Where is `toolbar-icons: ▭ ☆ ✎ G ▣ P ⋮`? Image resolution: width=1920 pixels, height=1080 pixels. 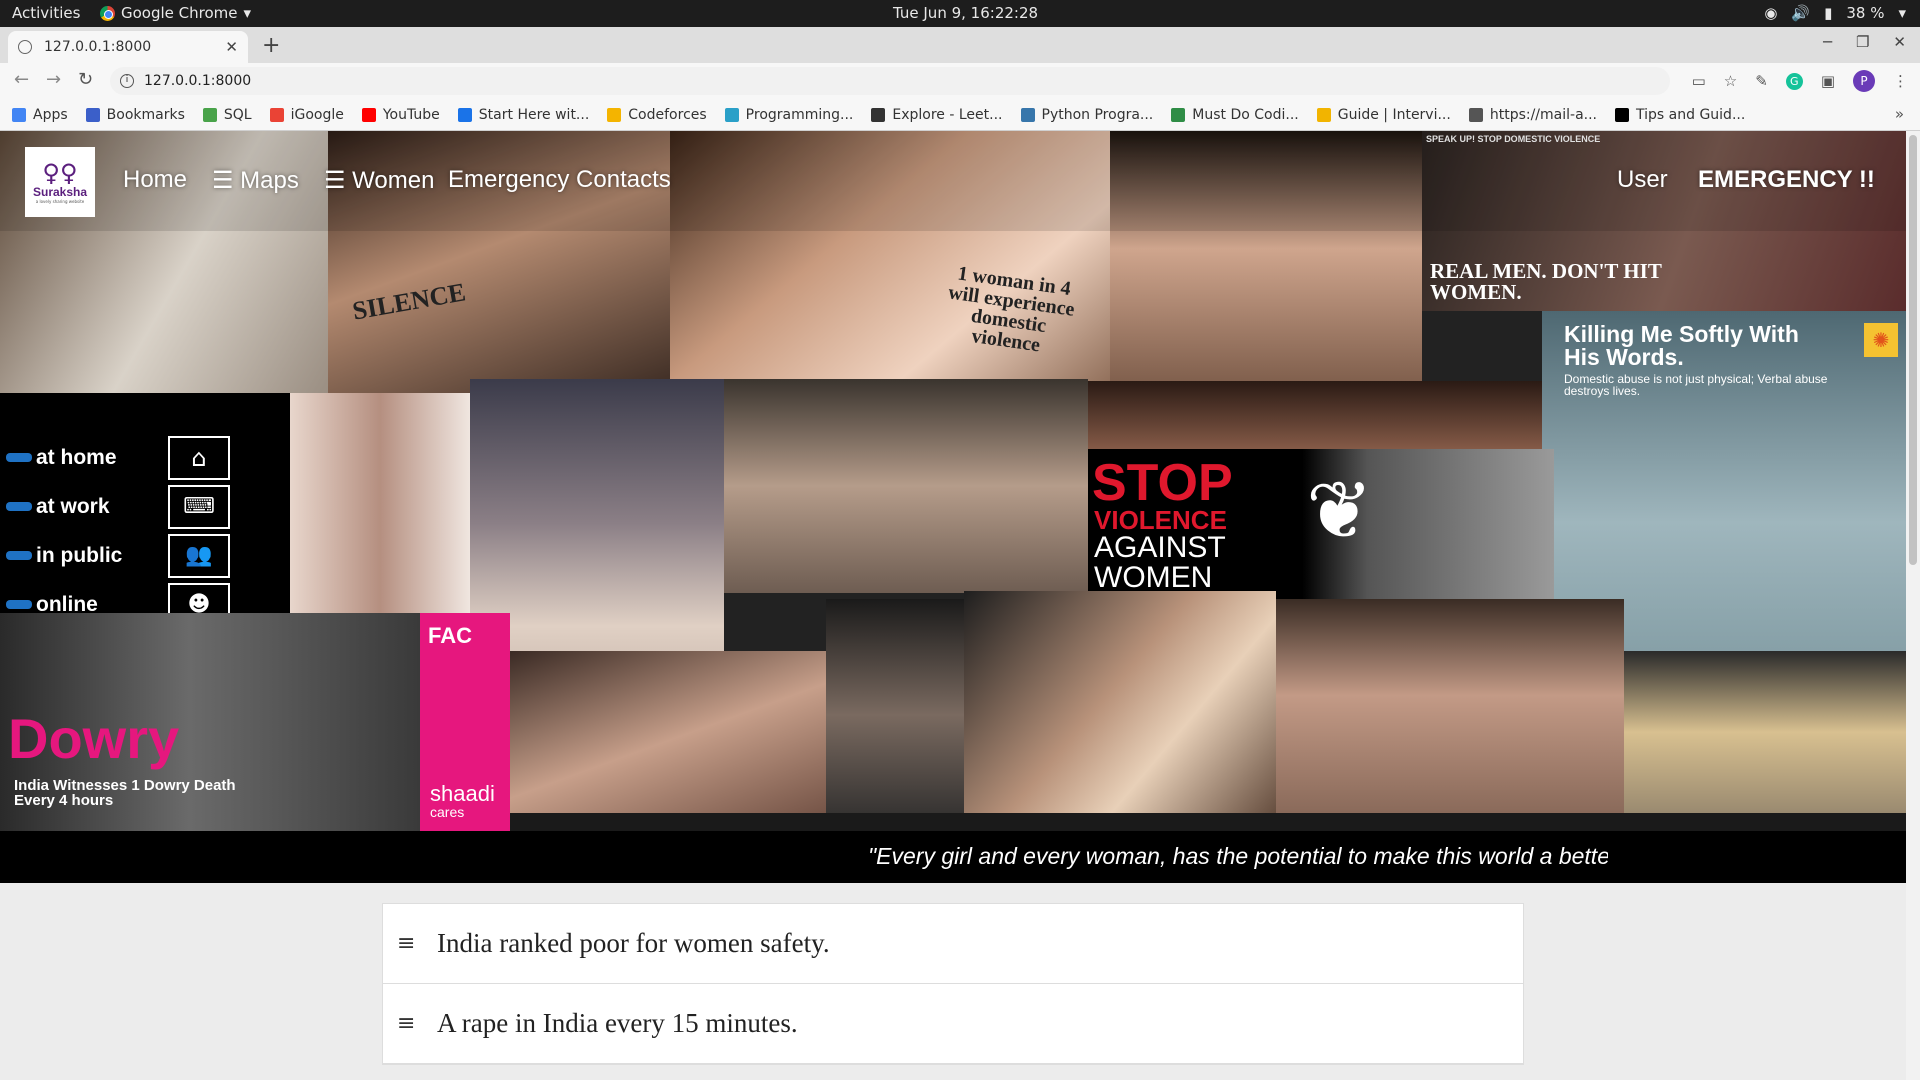
toolbar-icons: ▭ ☆ ✎ G ▣ P ⋮ is located at coordinates (1800, 81).